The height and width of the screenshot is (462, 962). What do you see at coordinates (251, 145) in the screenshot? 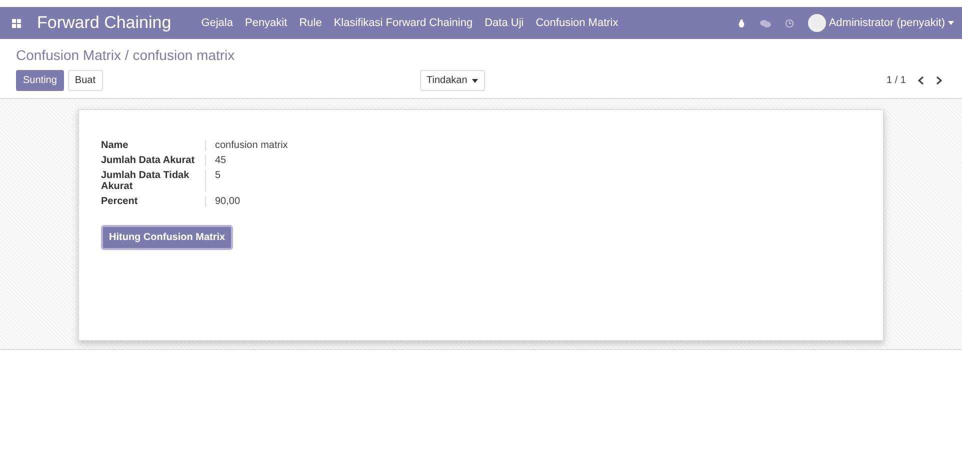
I see `field-value: confusion matrix` at bounding box center [251, 145].